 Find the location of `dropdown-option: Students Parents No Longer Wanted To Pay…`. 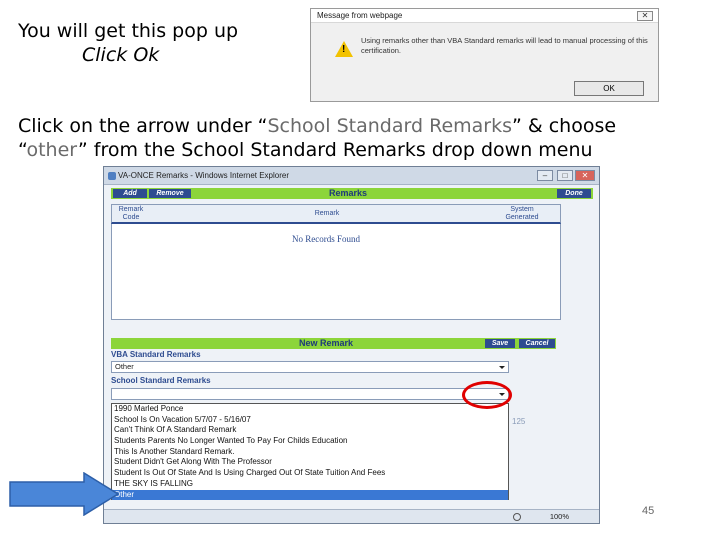

dropdown-option: Students Parents No Longer Wanted To Pay… is located at coordinates (310, 441).